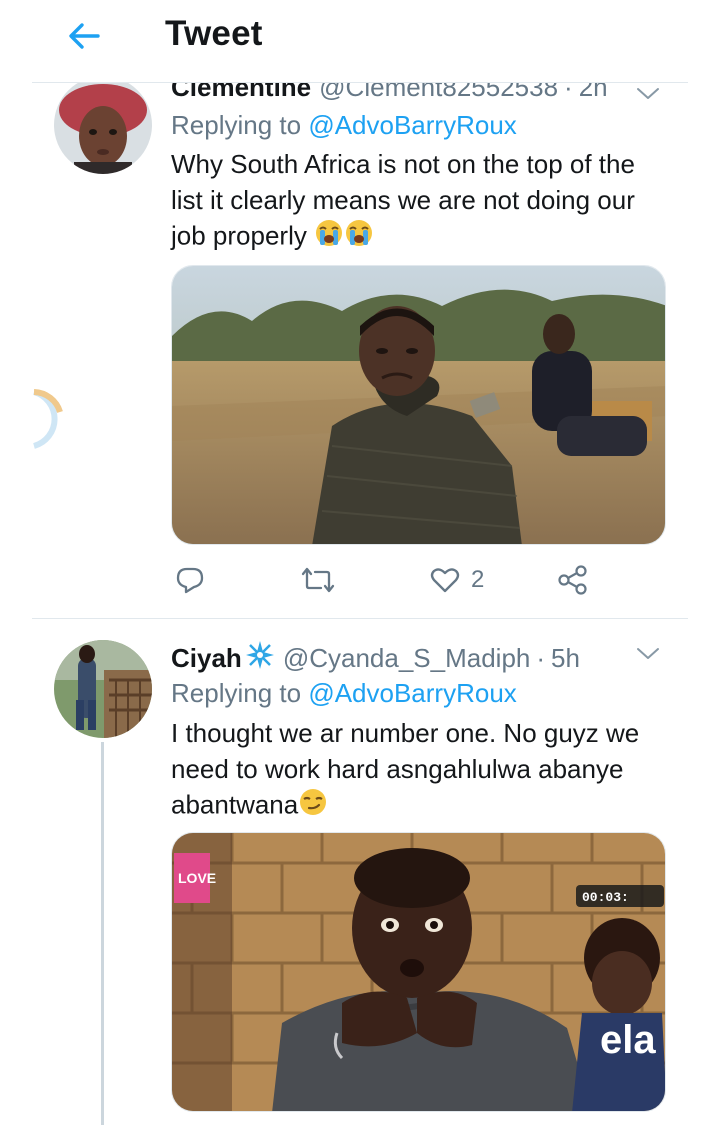  I want to click on share-icon, so click(572, 580).